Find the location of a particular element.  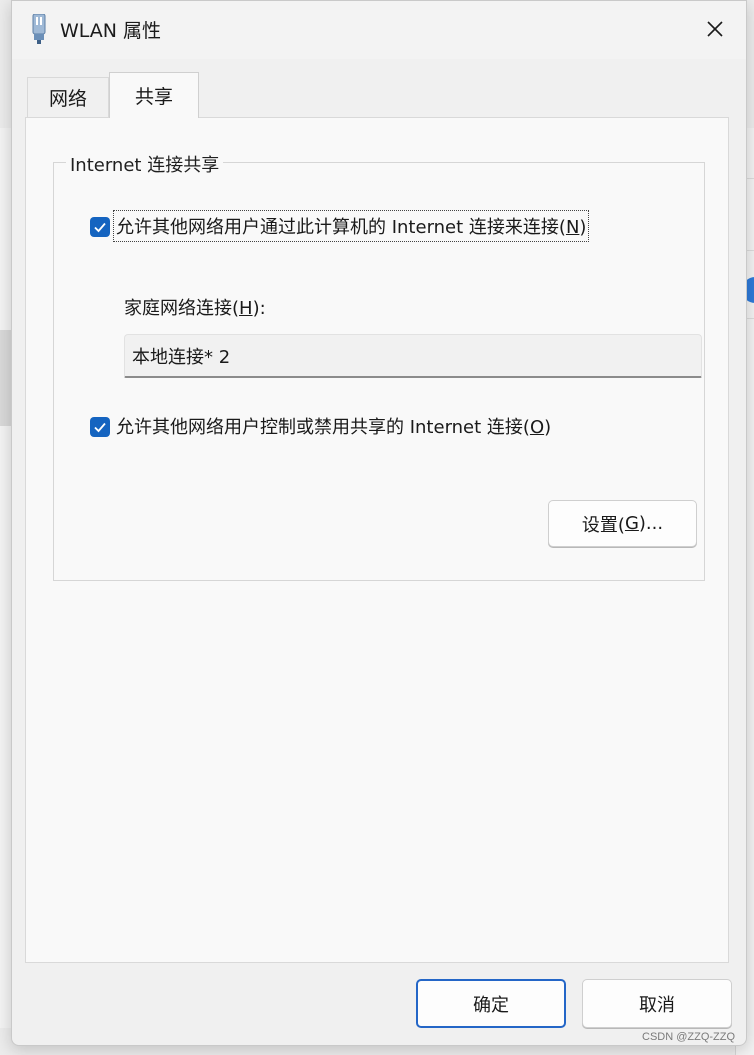

close-icon is located at coordinates (715, 29).